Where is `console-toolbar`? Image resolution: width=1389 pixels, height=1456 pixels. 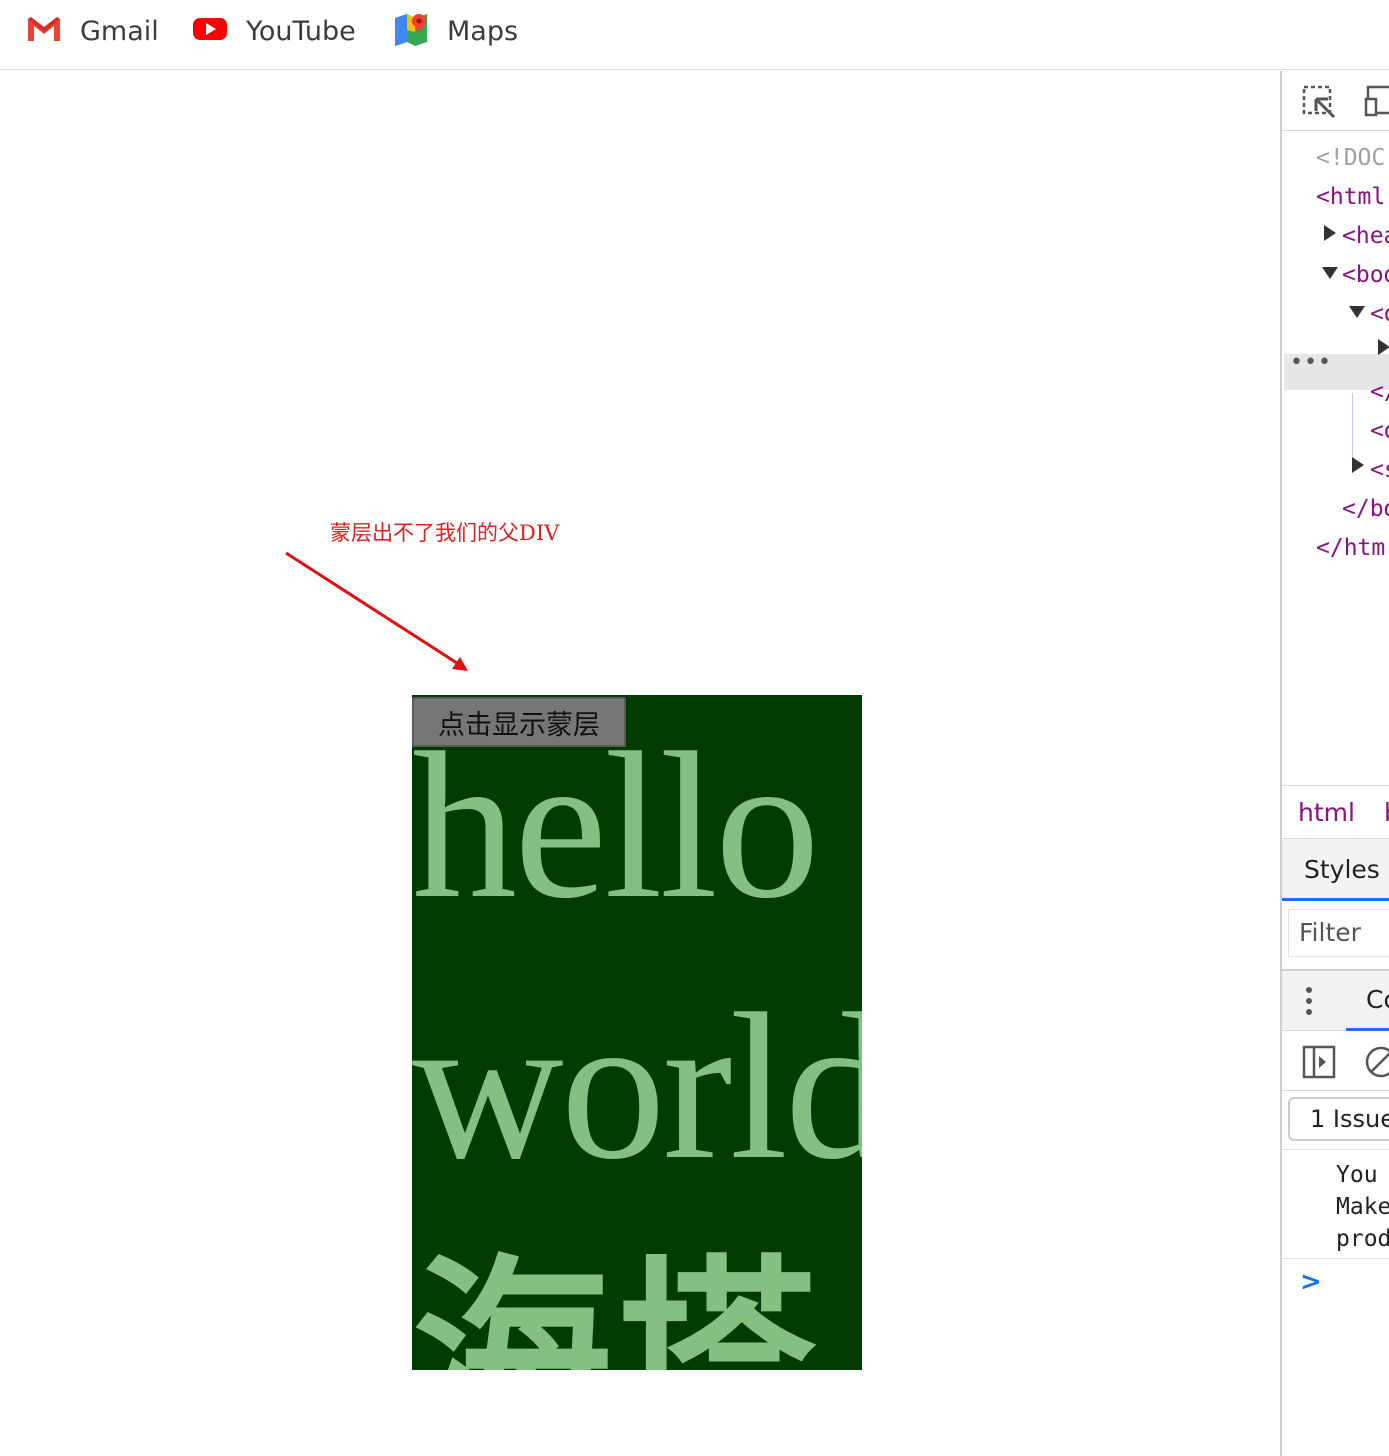
console-toolbar is located at coordinates (1335, 1061).